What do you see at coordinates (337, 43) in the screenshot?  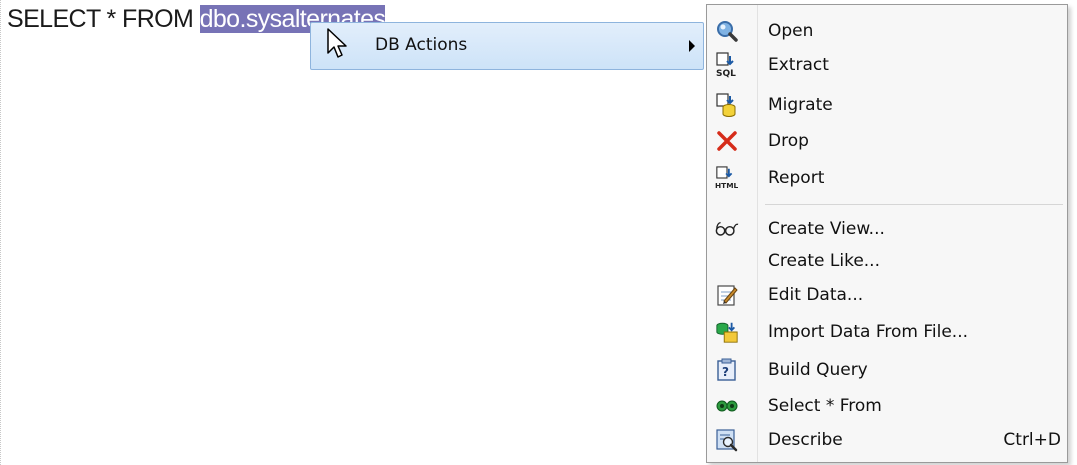 I see `mouse-pointer-icon` at bounding box center [337, 43].